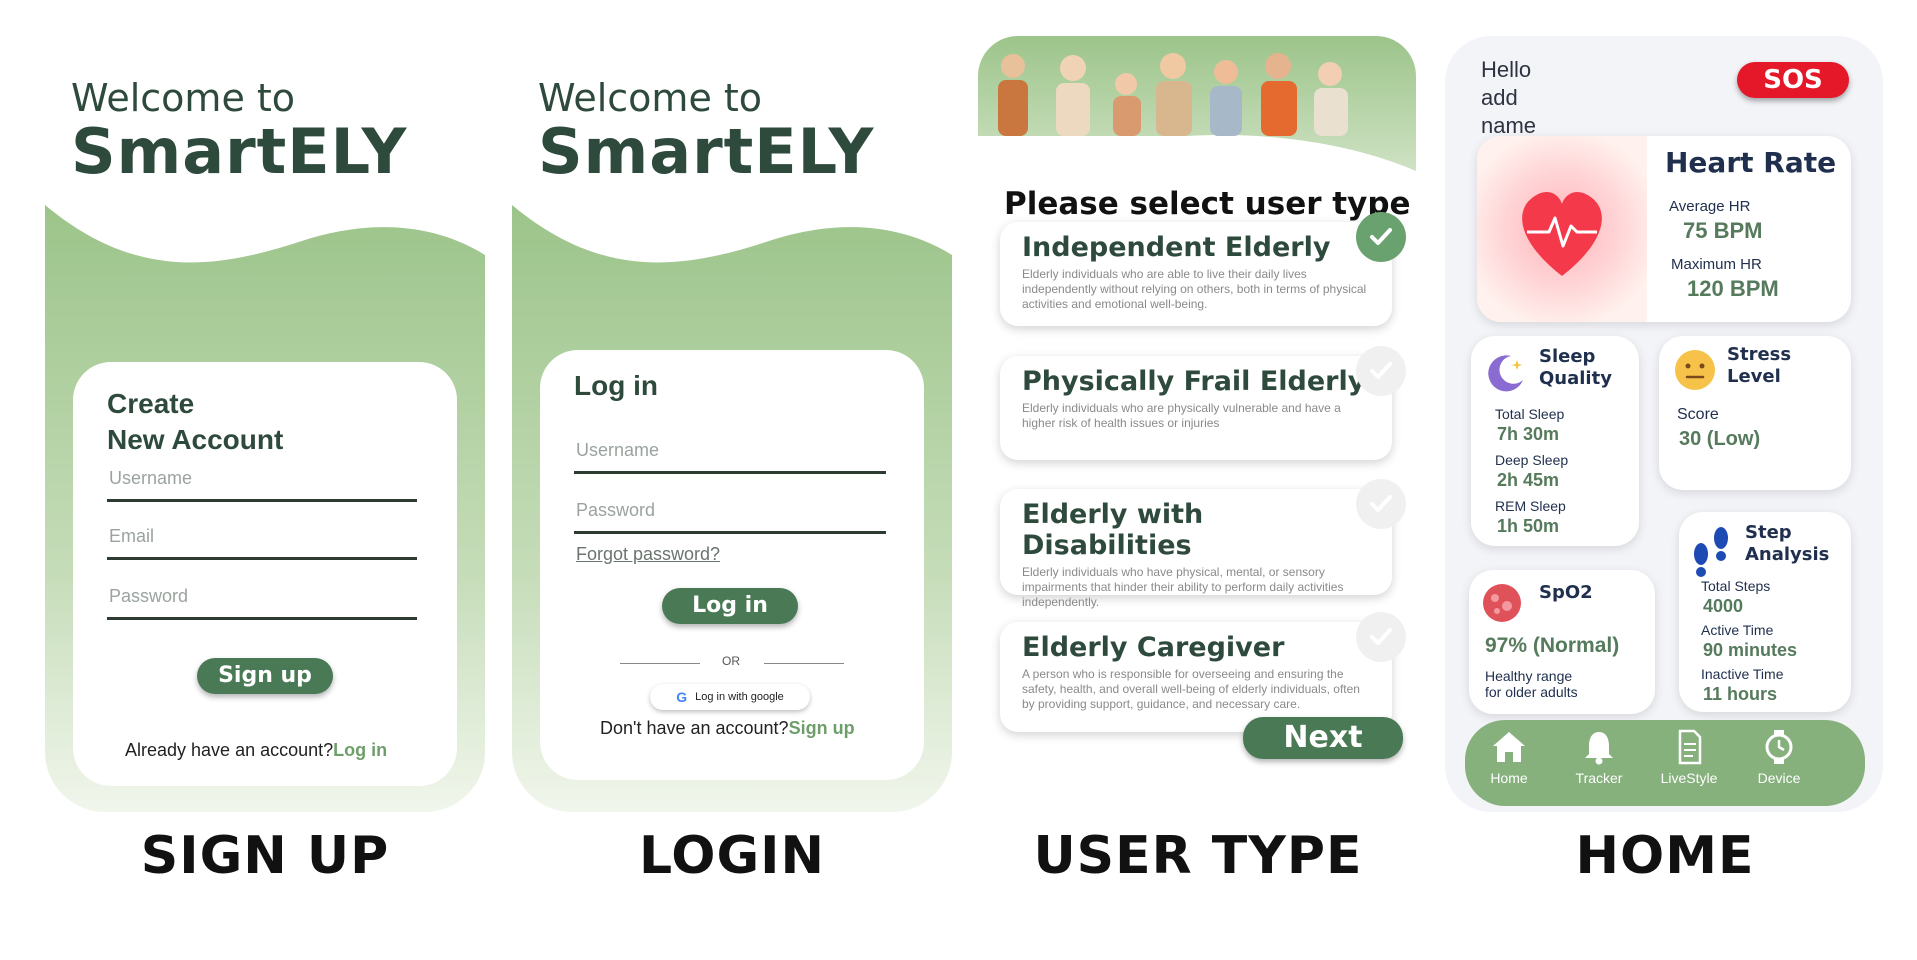  What do you see at coordinates (195, 422) in the screenshot?
I see `card-title: Create New Account` at bounding box center [195, 422].